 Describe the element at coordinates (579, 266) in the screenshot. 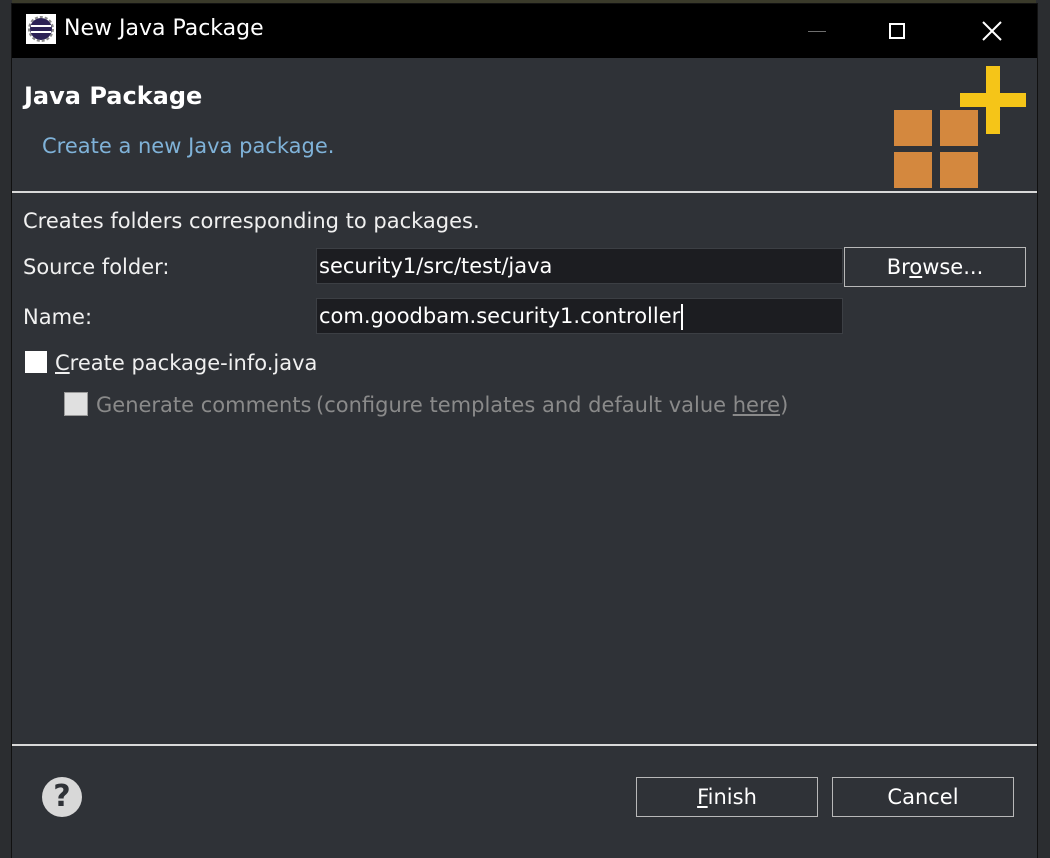

I see `source-folder-input: security1/src/test/java` at that location.